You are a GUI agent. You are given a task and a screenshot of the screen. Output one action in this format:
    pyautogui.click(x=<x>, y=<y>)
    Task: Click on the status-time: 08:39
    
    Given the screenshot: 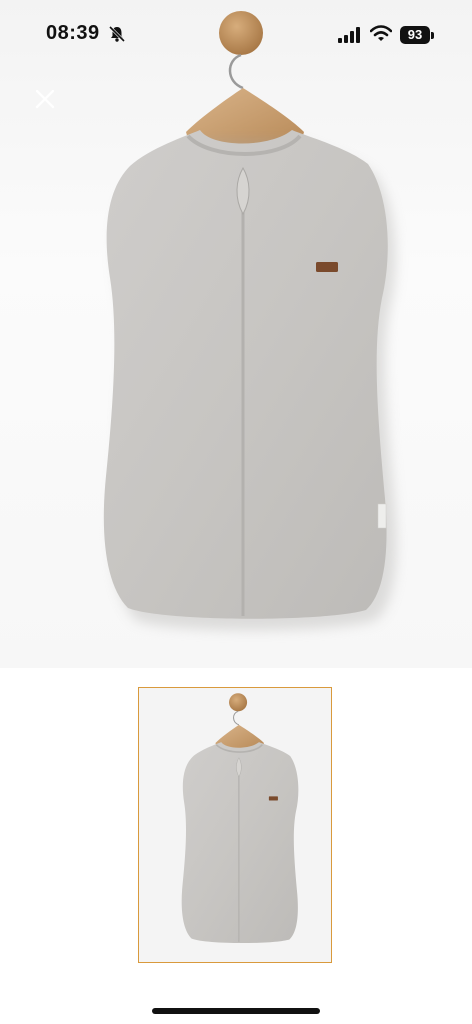 What is the action you would take?
    pyautogui.click(x=73, y=33)
    